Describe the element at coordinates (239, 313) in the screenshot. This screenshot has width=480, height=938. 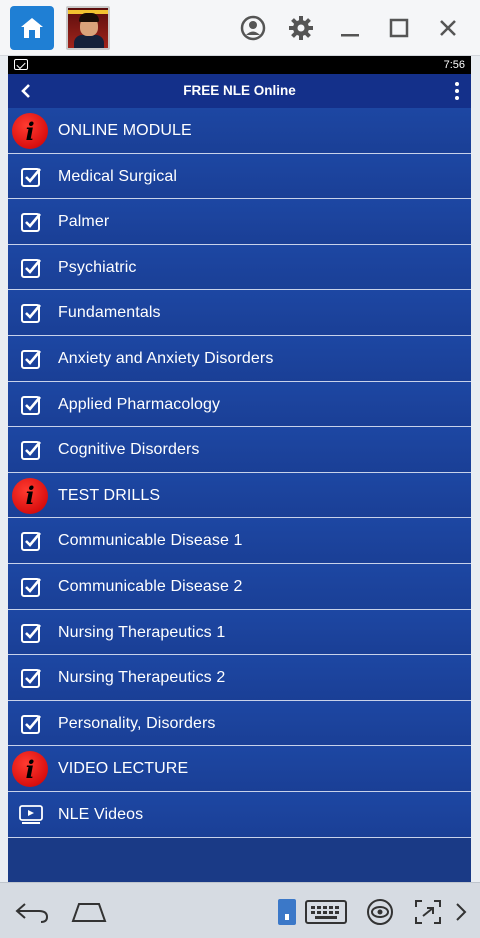
I see `list-item: Fundamentals` at that location.